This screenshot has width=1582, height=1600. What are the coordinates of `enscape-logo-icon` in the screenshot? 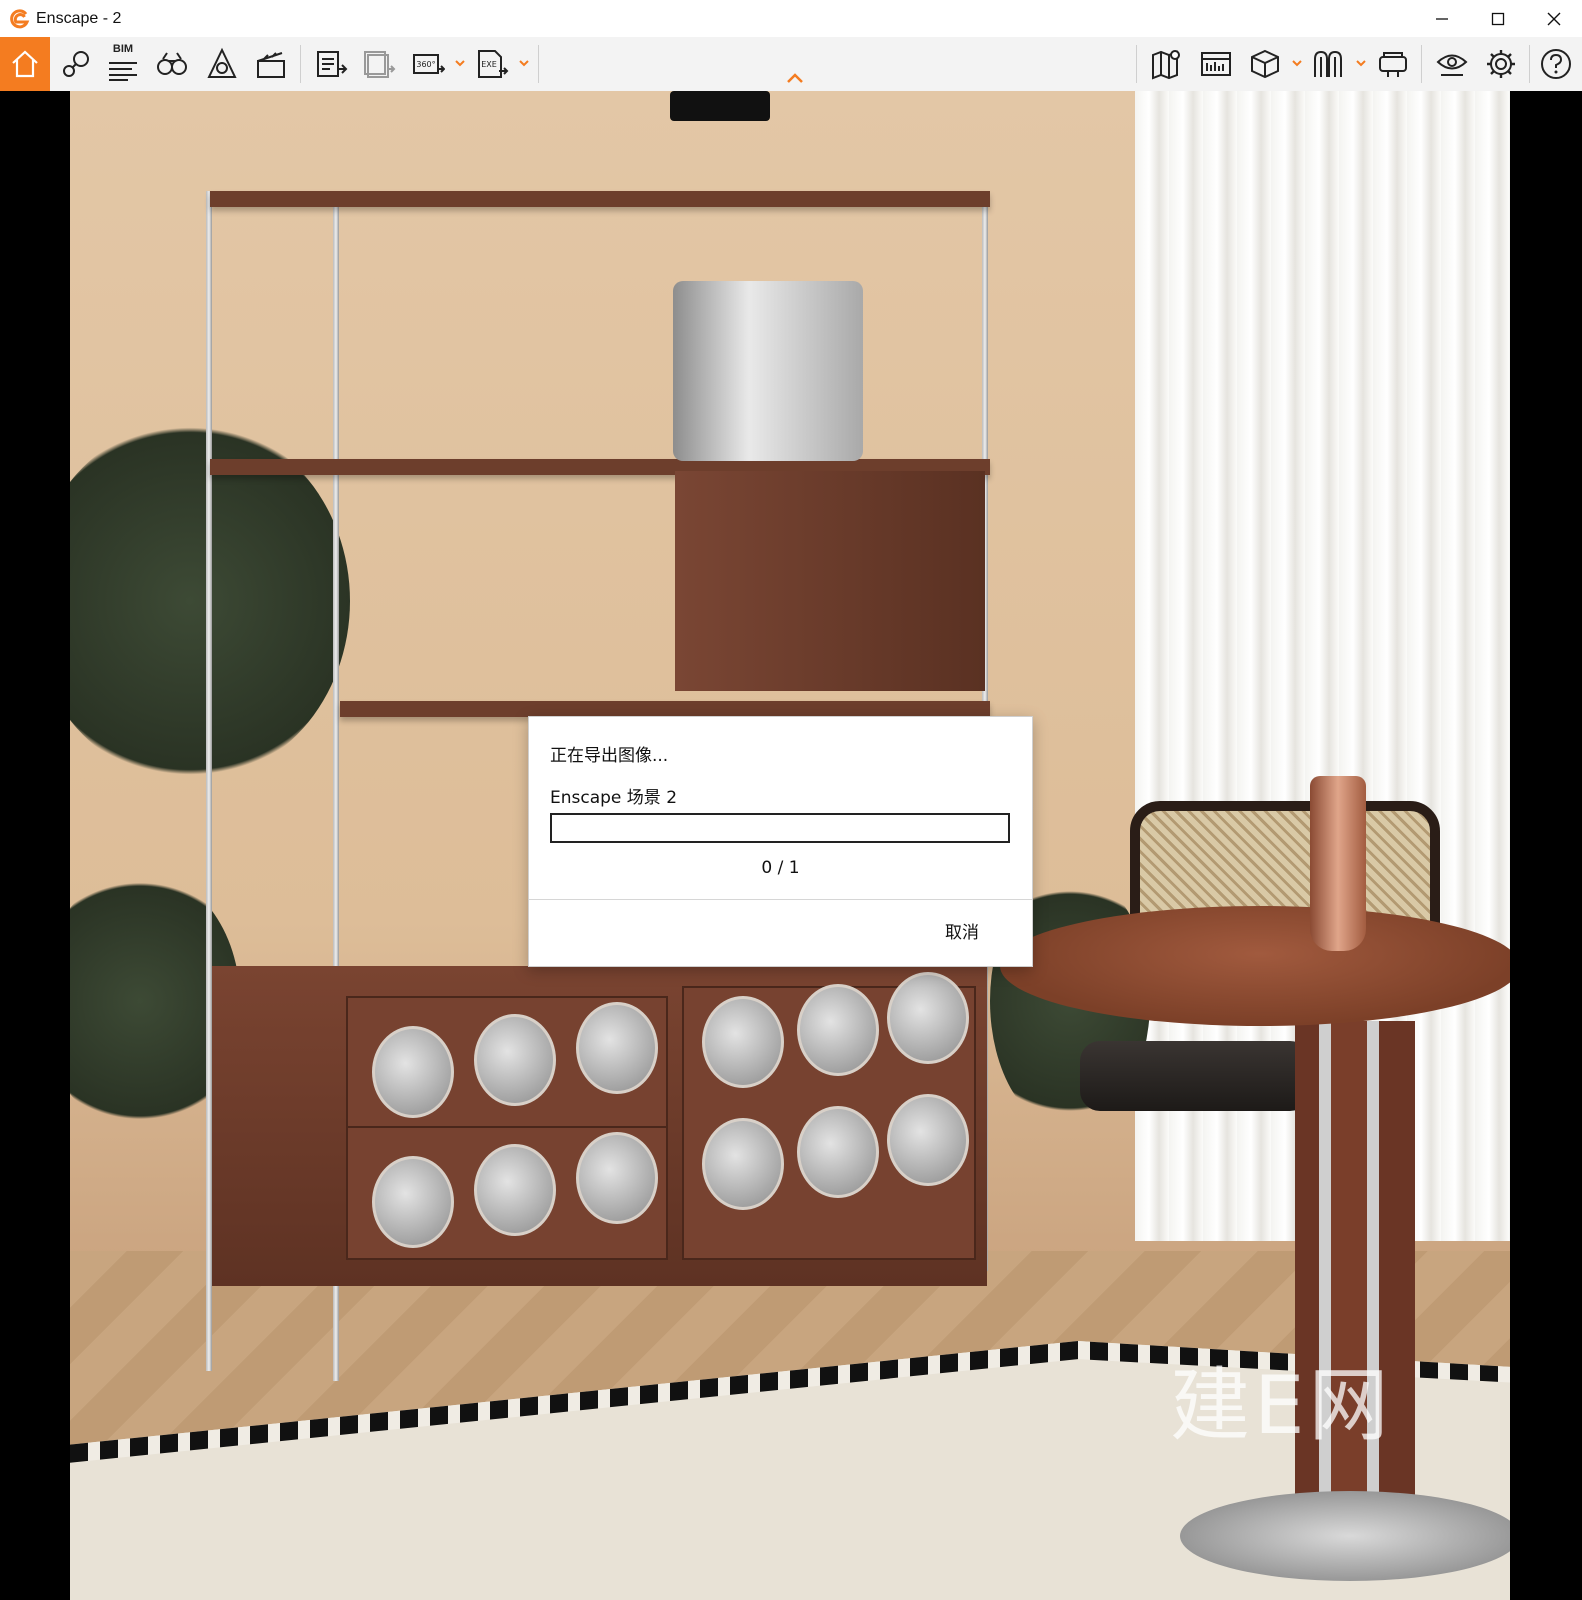 It's located at (20, 18).